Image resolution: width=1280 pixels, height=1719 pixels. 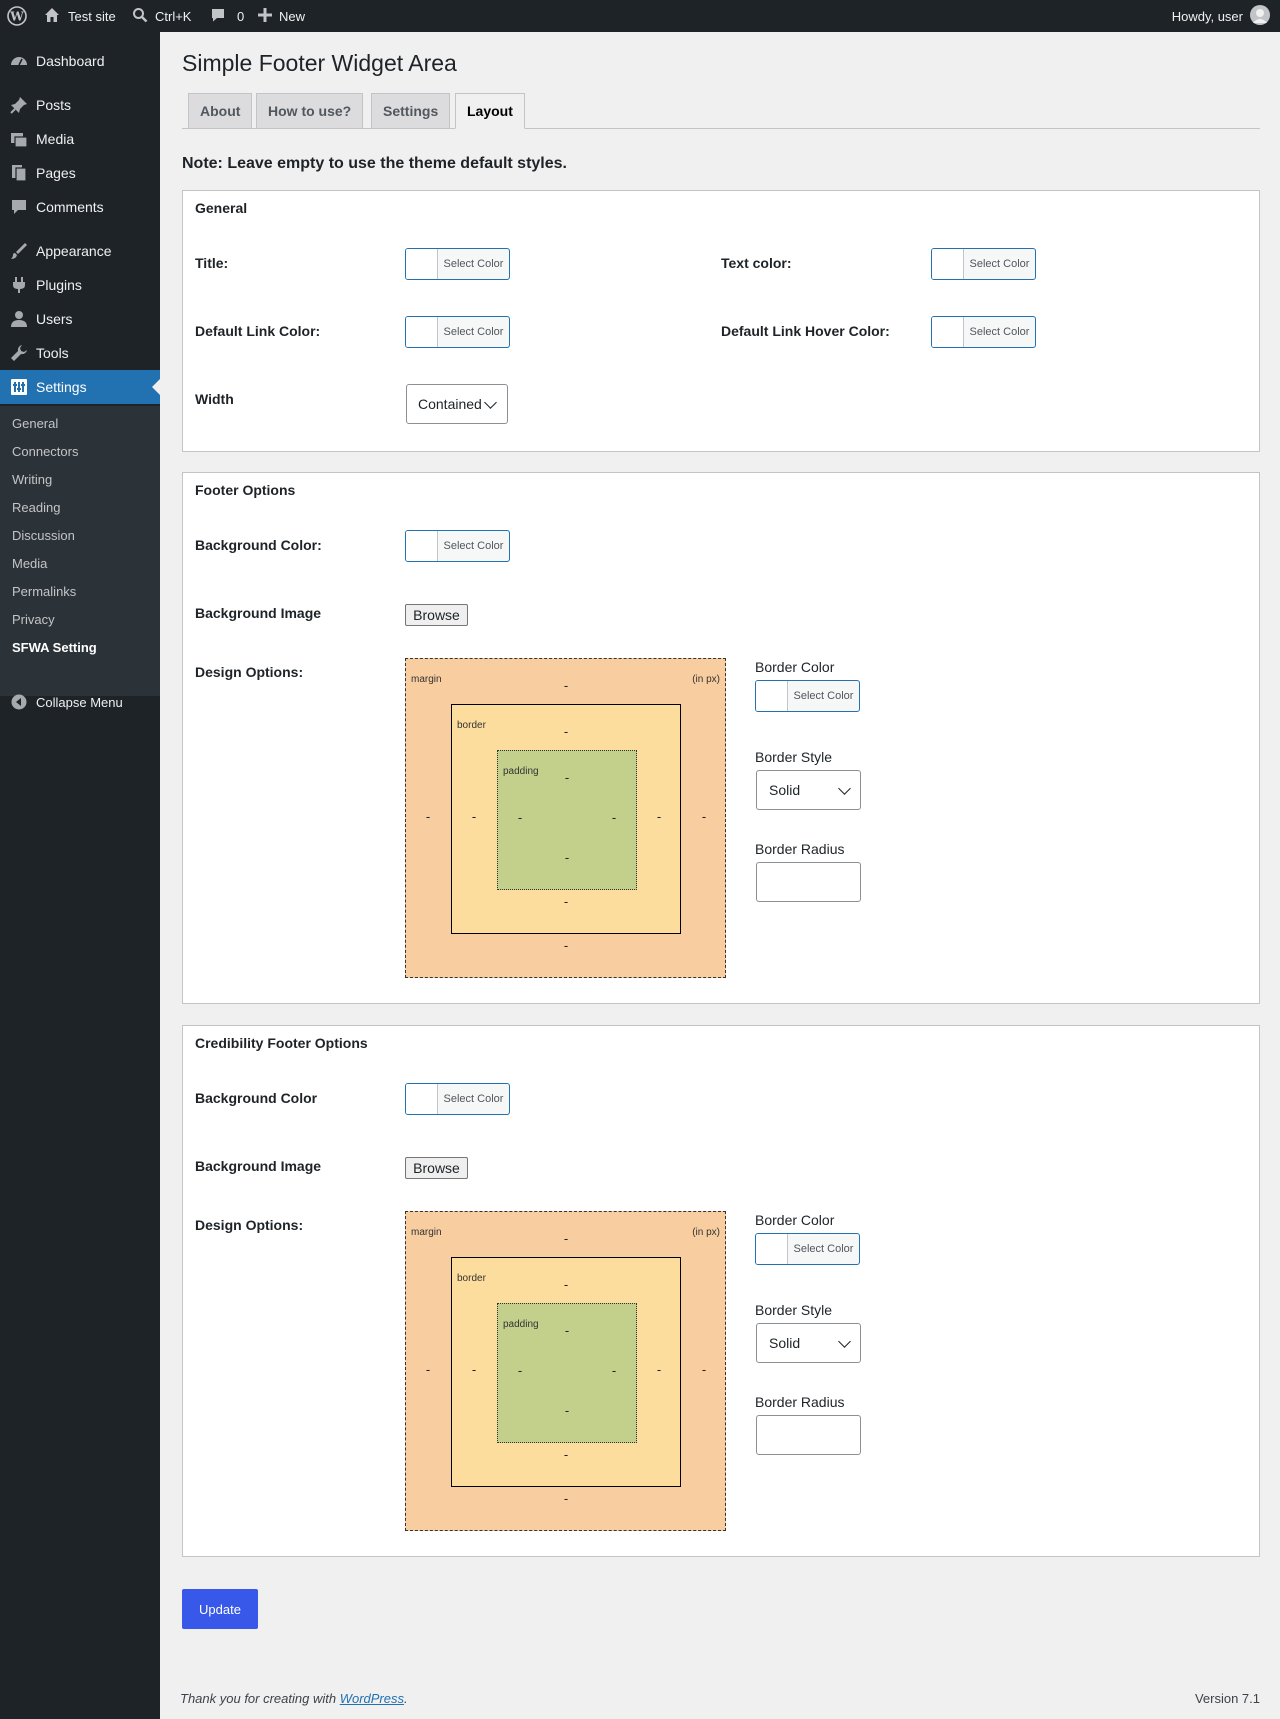 What do you see at coordinates (372, 1698) in the screenshot?
I see `wordpress-link: WordPress` at bounding box center [372, 1698].